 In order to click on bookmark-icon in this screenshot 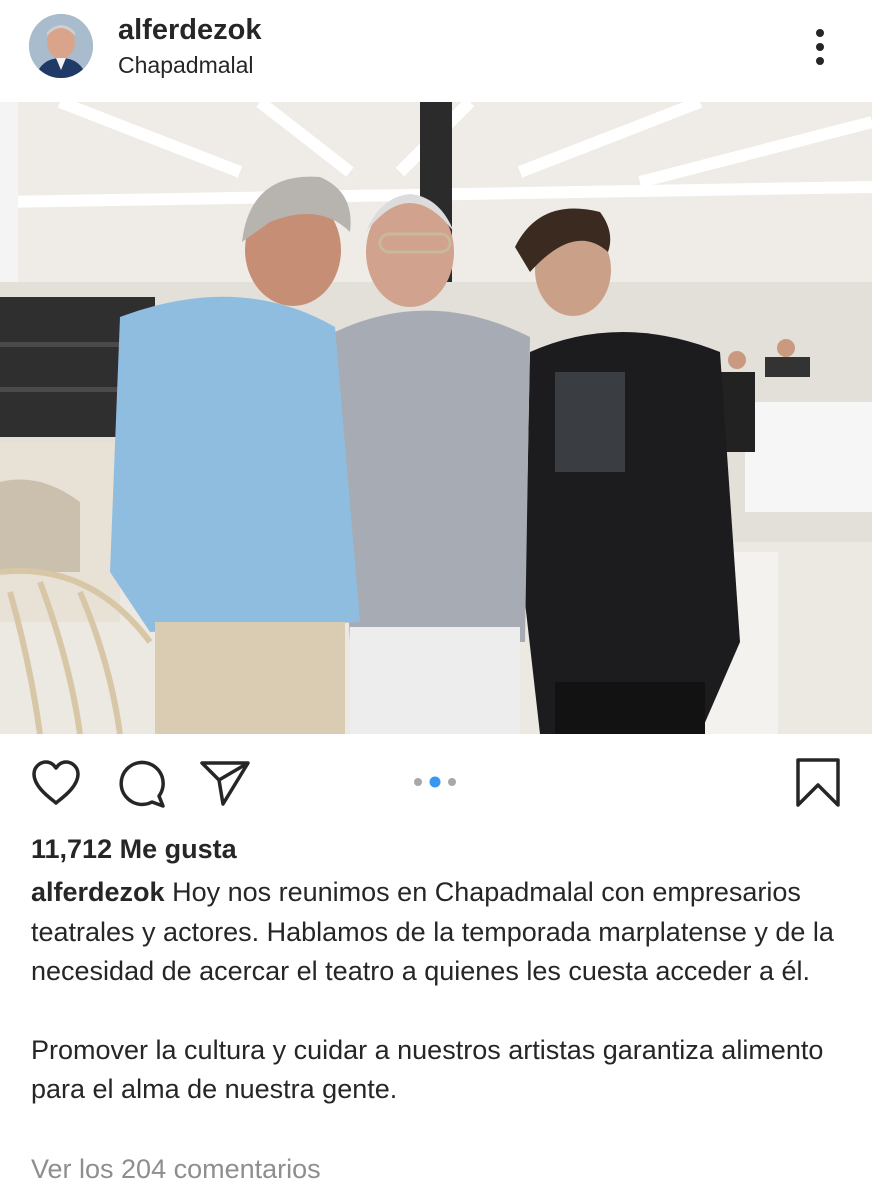, I will do `click(818, 782)`.